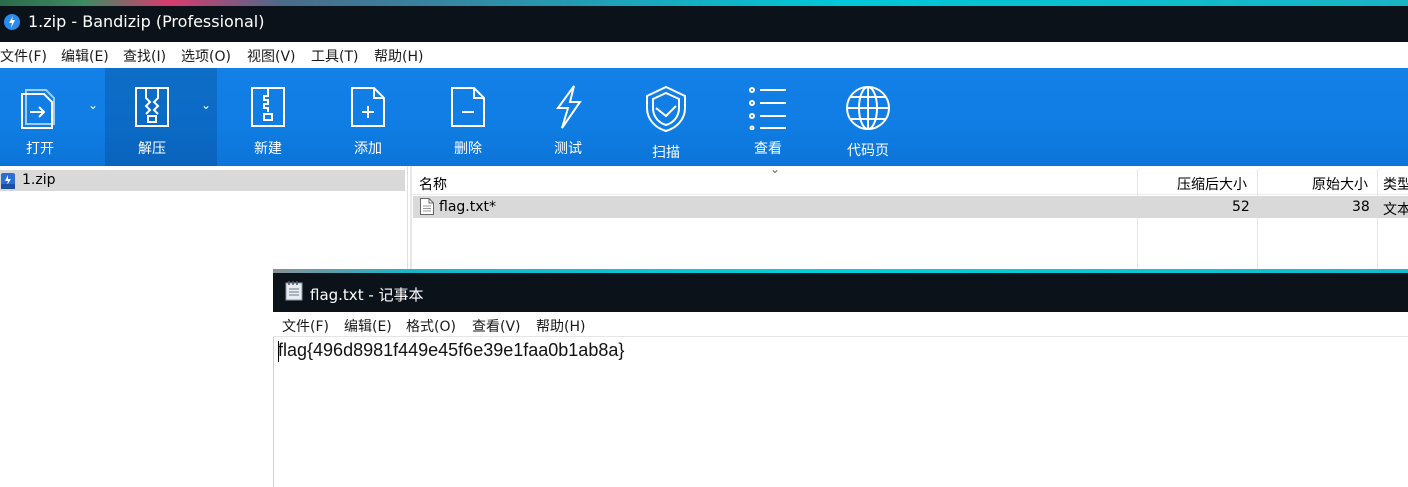 This screenshot has width=1408, height=487. Describe the element at coordinates (206, 105) in the screenshot. I see `extract-dropdown-chevron-icon: ⌄` at that location.